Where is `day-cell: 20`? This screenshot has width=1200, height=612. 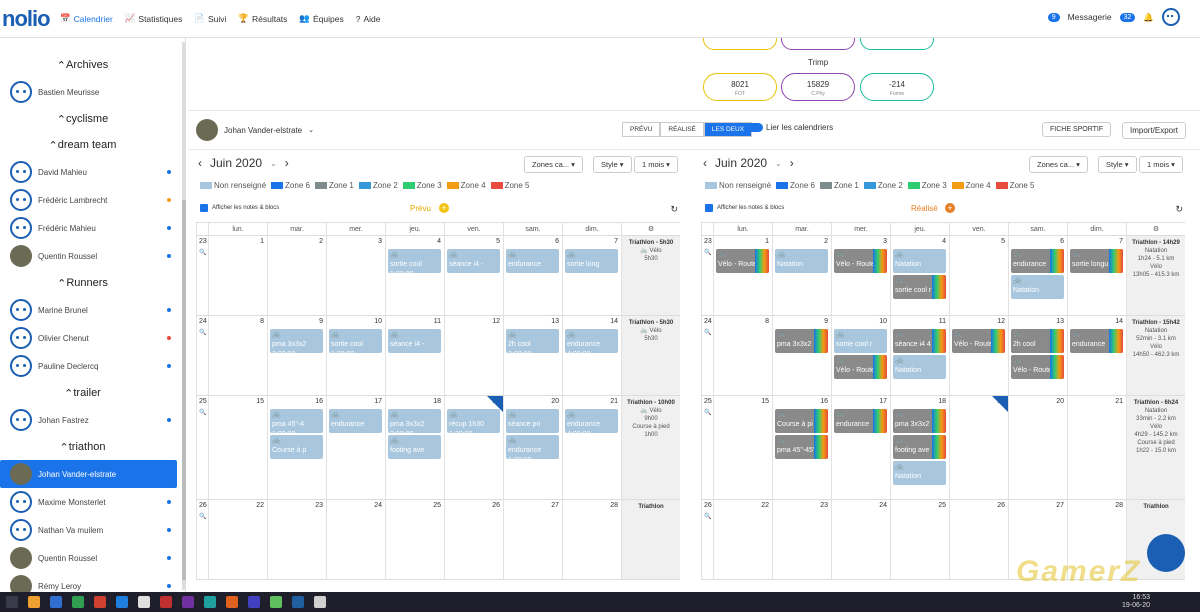
day-cell: 20 is located at coordinates (1037, 447).